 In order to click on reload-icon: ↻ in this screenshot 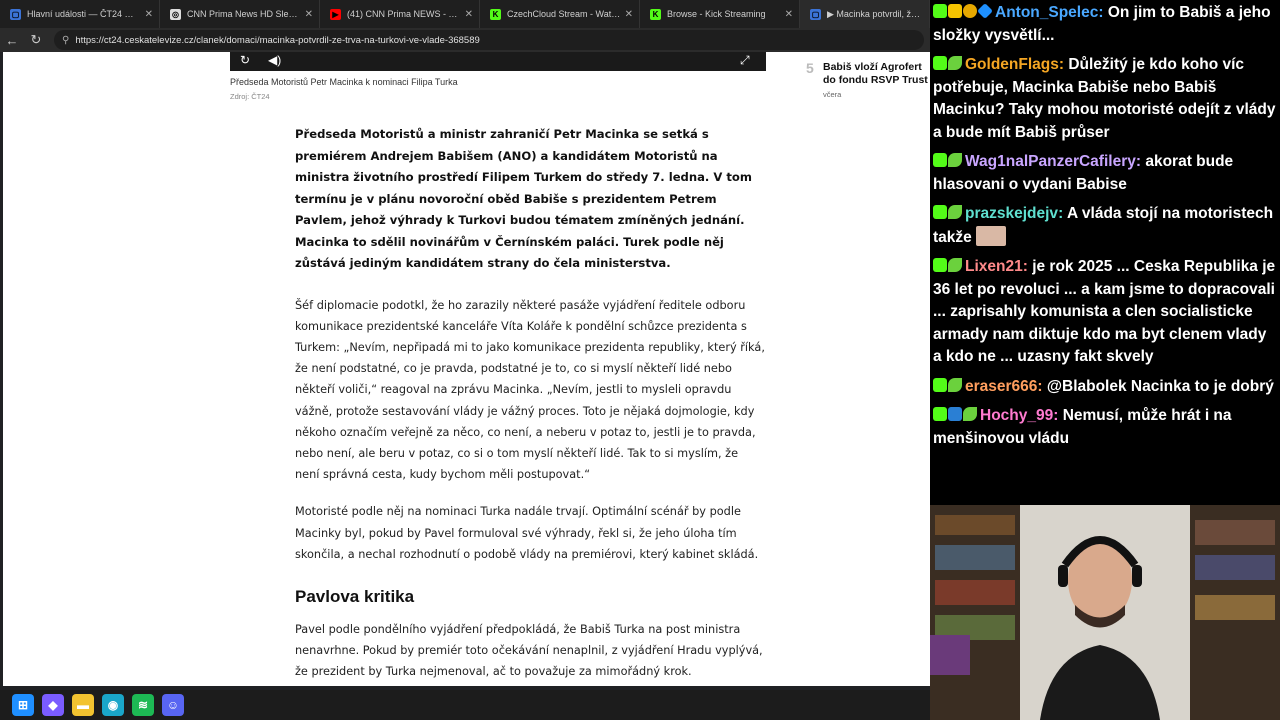, I will do `click(36, 40)`.